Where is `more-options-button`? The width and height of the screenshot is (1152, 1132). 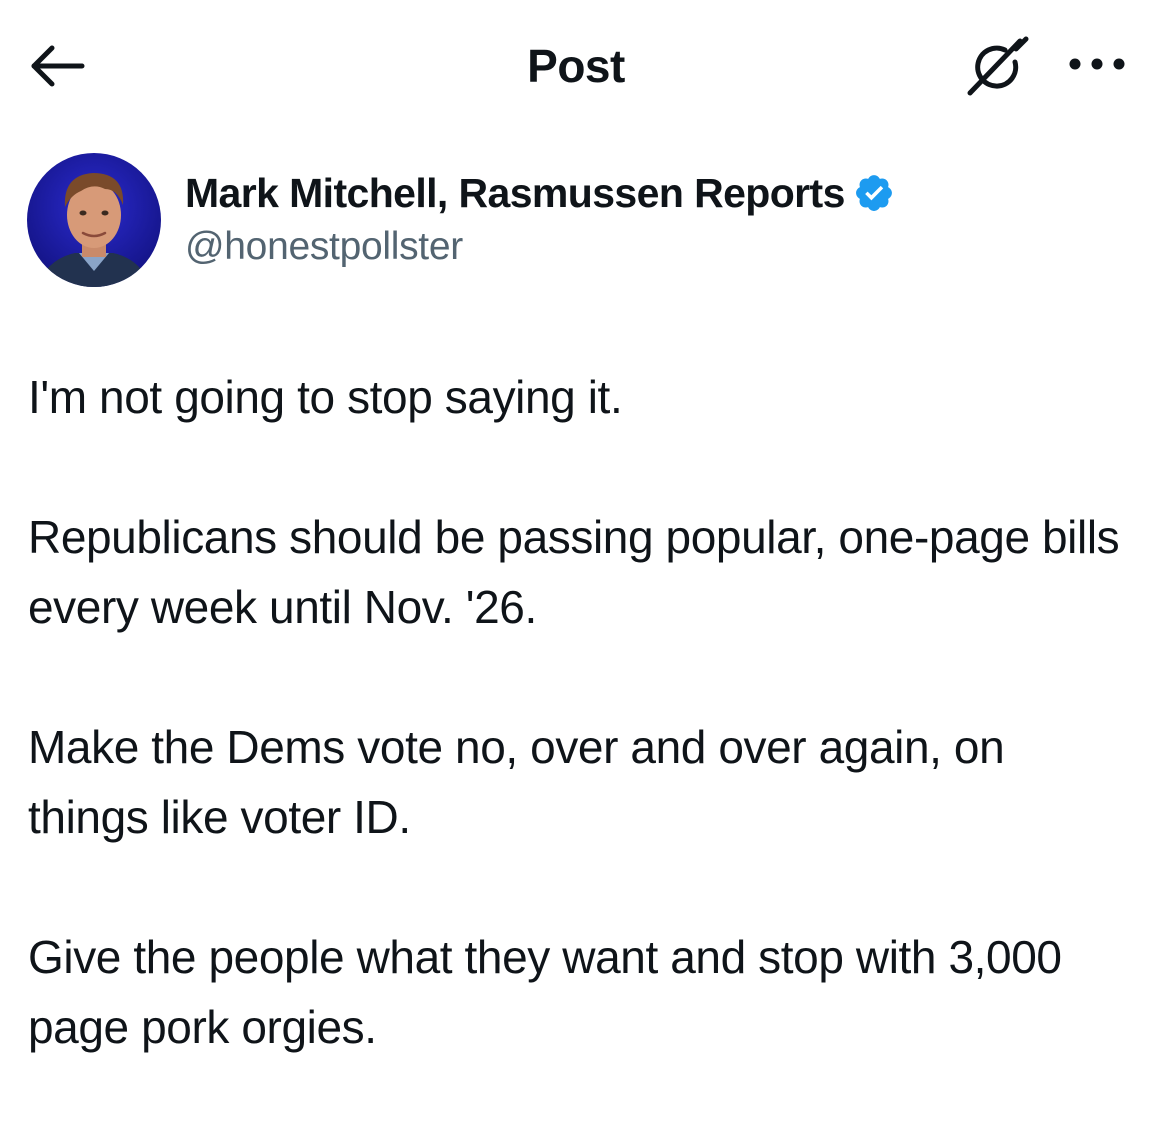
more-options-button is located at coordinates (1097, 66).